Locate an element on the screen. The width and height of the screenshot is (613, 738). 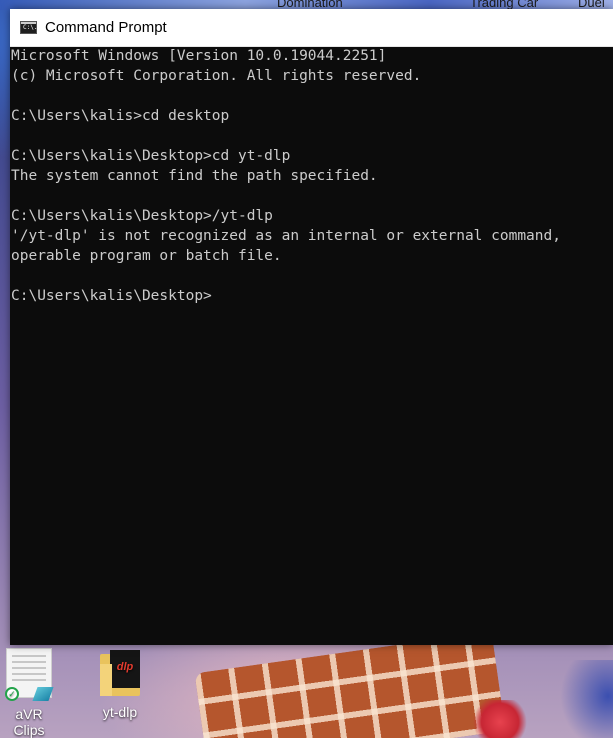
console-prompt-line: C:\Users\kalis\Desktop> is located at coordinates (312, 296).